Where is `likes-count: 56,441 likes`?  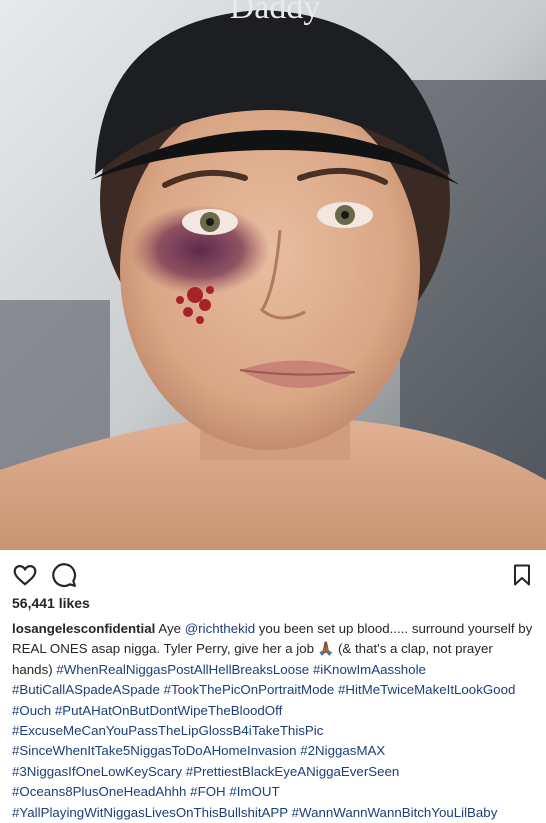
likes-count: 56,441 likes is located at coordinates (51, 603).